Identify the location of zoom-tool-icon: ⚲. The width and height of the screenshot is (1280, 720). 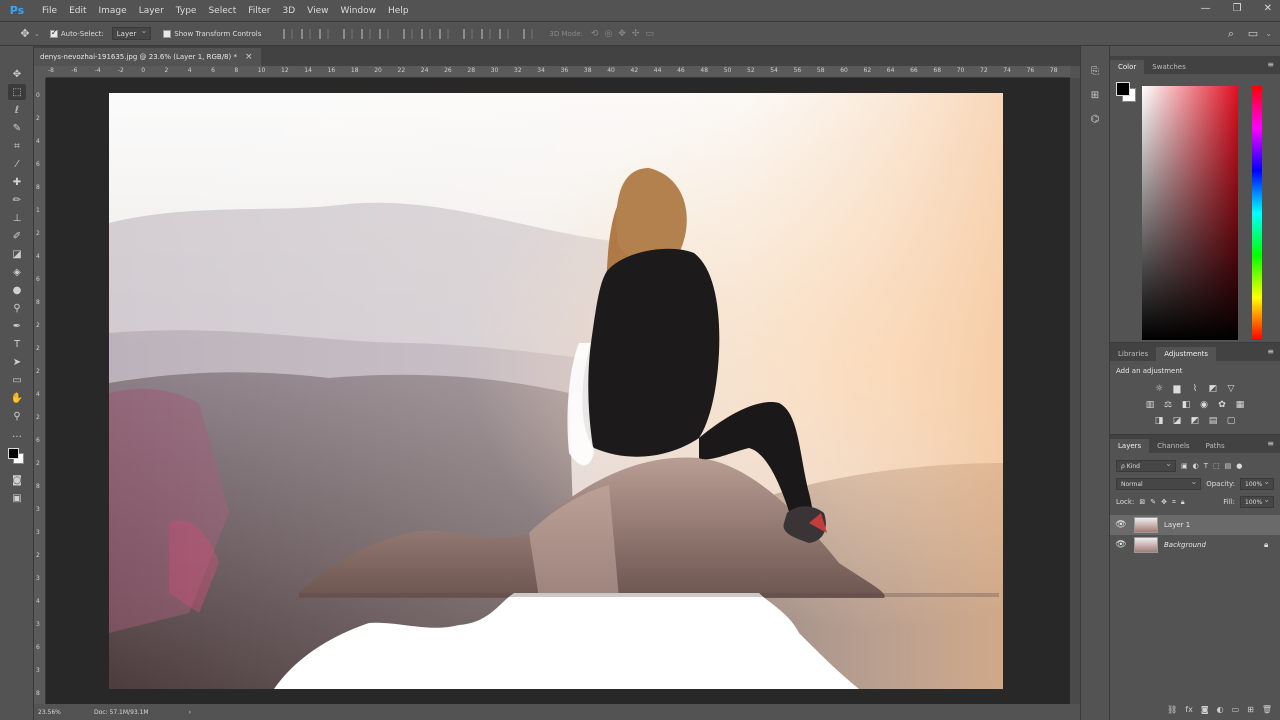
(17, 416).